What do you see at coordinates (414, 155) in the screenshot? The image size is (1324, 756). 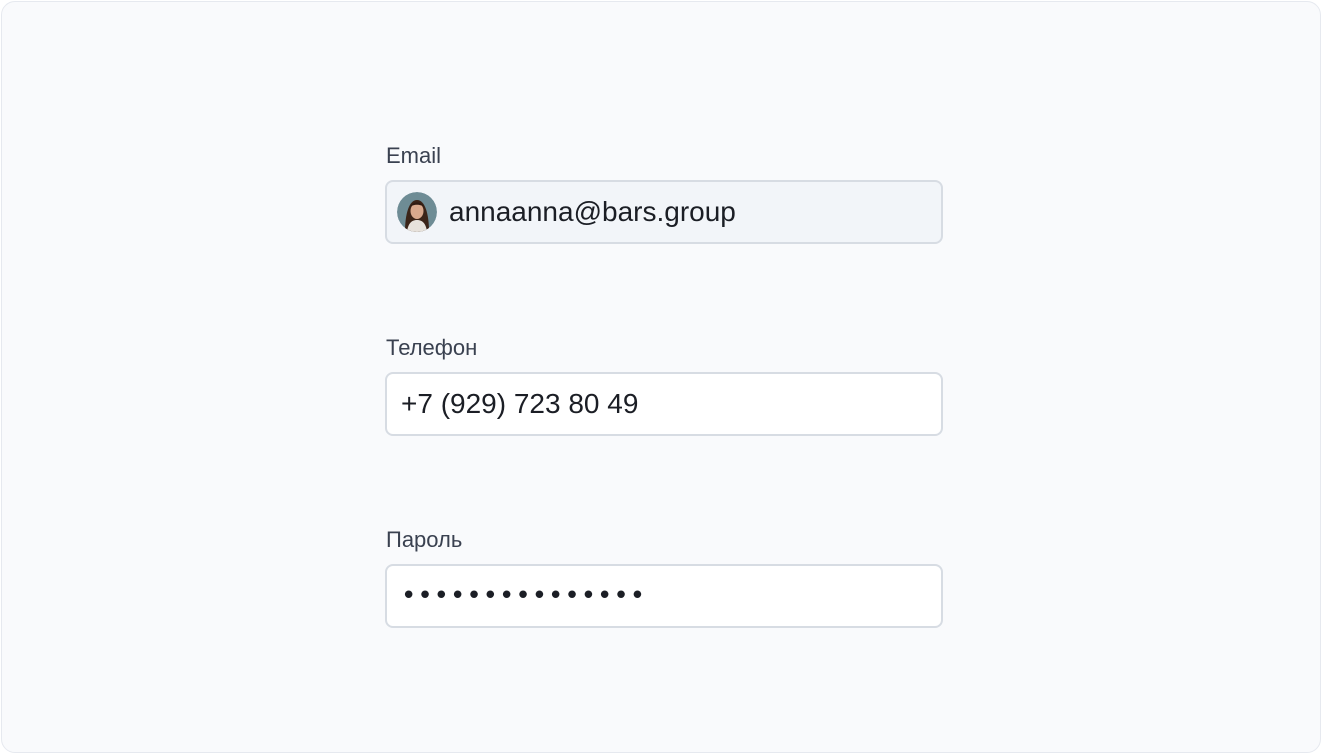 I see `email-label: Email` at bounding box center [414, 155].